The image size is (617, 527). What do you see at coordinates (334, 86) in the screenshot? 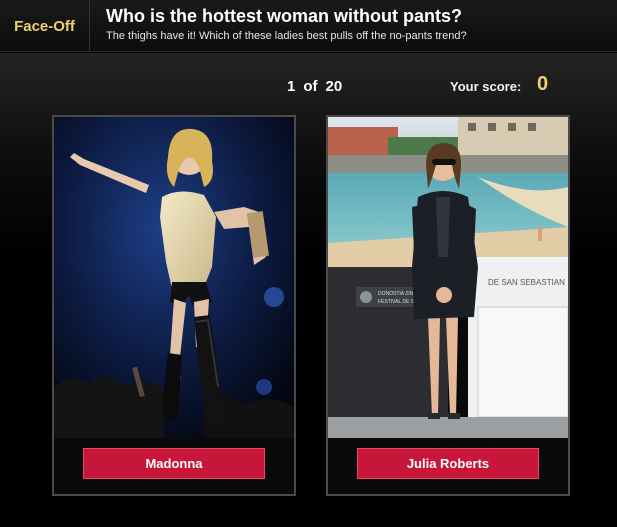
I see `progress-total: 20` at bounding box center [334, 86].